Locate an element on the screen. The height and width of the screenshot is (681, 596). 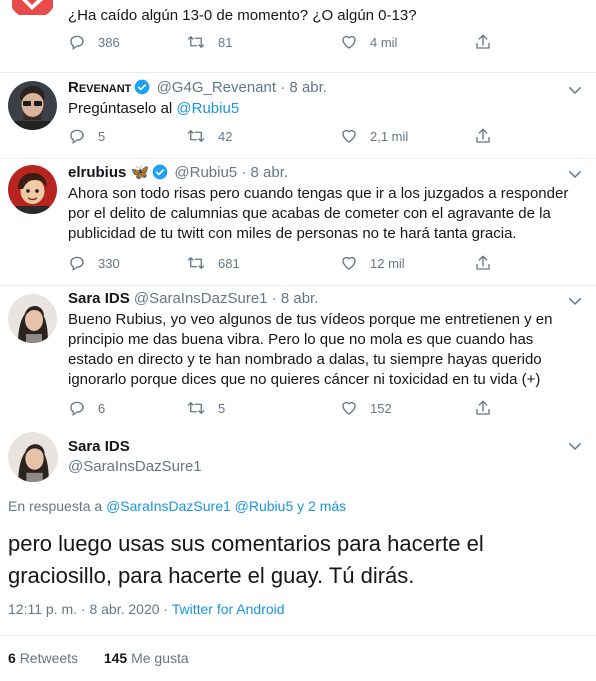
tweet-time: 12:11 p. m. is located at coordinates (42, 609).